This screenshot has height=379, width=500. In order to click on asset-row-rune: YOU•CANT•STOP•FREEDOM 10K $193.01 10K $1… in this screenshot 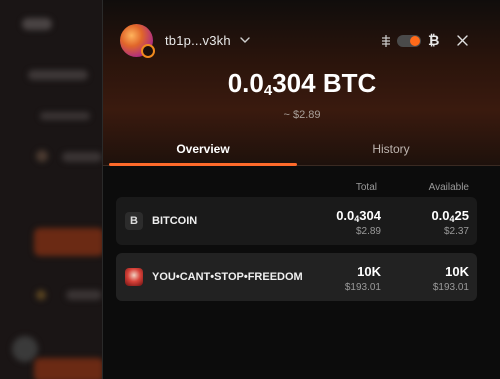, I will do `click(296, 277)`.